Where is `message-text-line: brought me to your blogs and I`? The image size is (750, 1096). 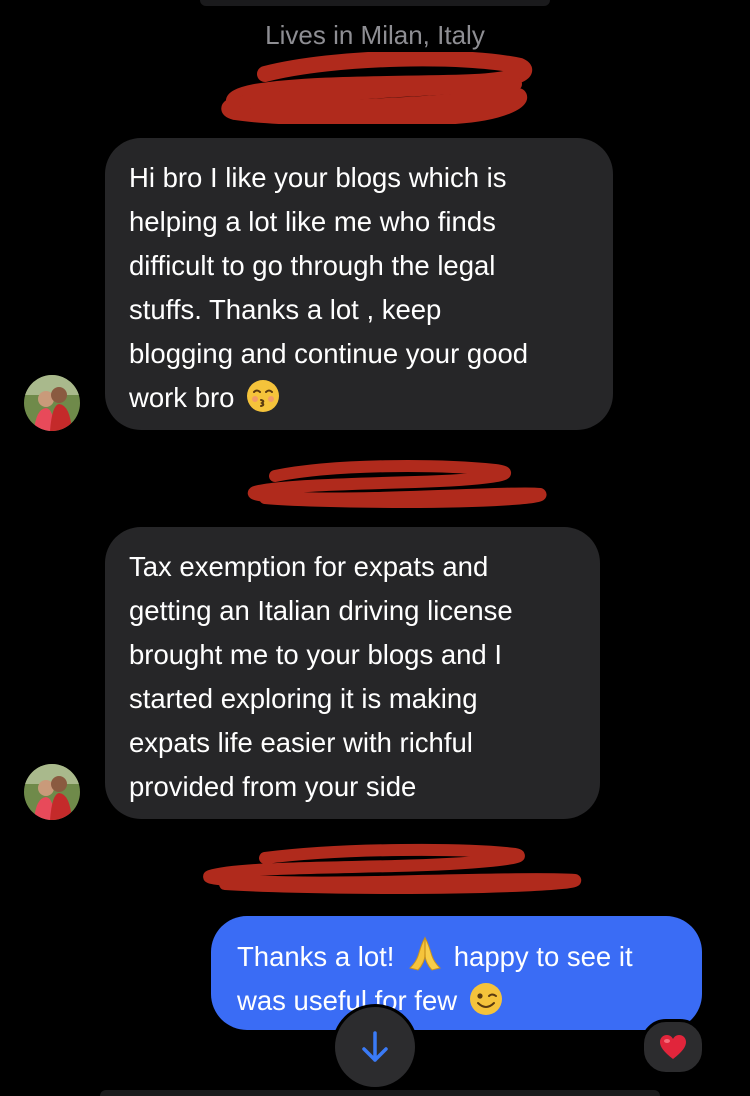 message-text-line: brought me to your blogs and I is located at coordinates (316, 654).